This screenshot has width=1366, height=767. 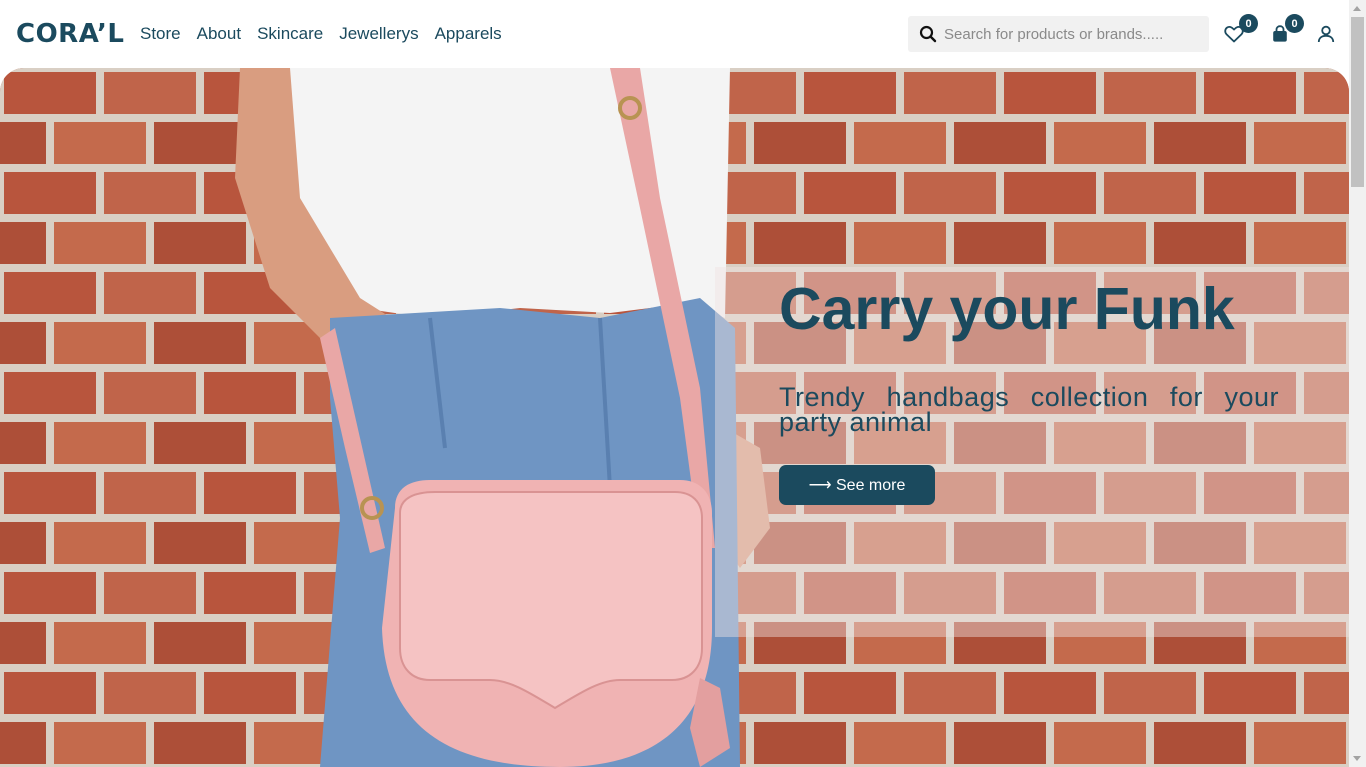 I want to click on page-scrollbar, so click(x=1357, y=383).